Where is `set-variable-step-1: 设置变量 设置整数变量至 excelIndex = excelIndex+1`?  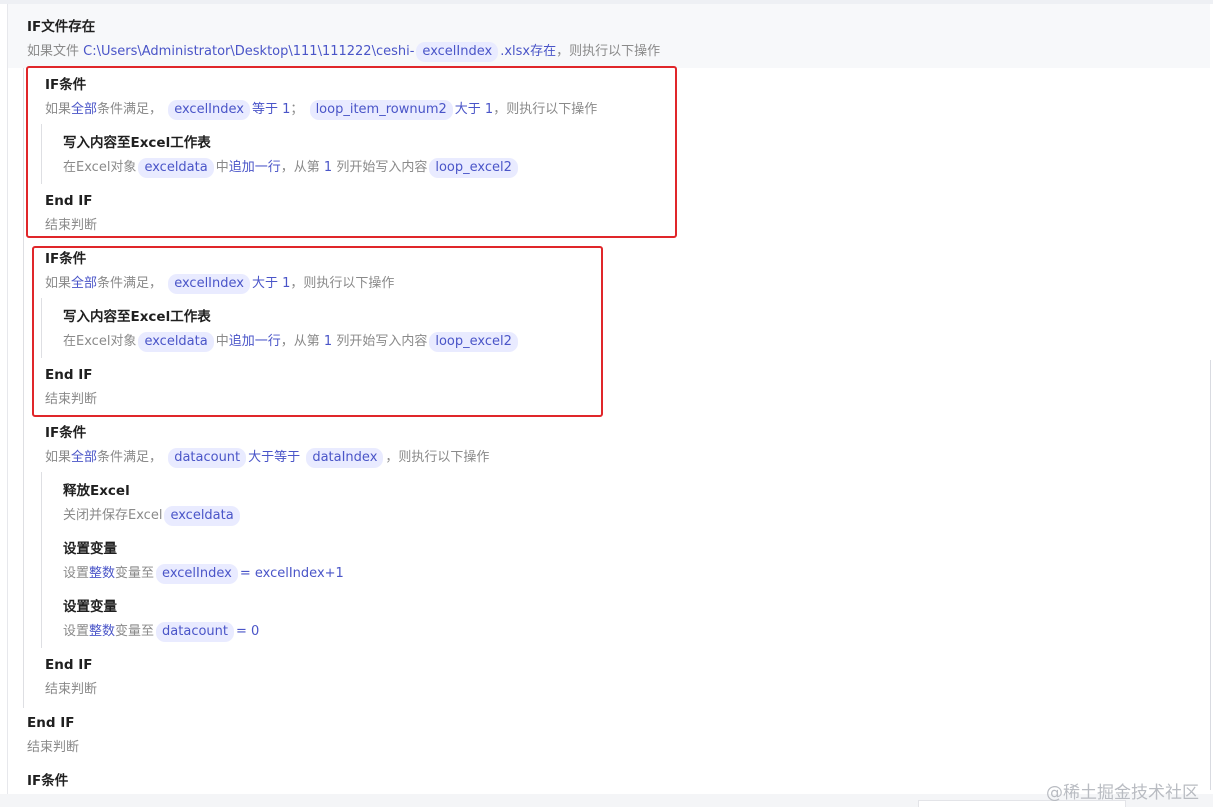
set-variable-step-1: 设置变量 设置整数变量至 excelIndex = excelIndex+1 is located at coordinates (203, 562).